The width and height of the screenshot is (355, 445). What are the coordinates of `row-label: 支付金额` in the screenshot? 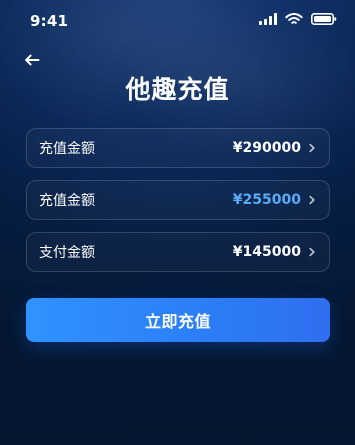 It's located at (67, 253).